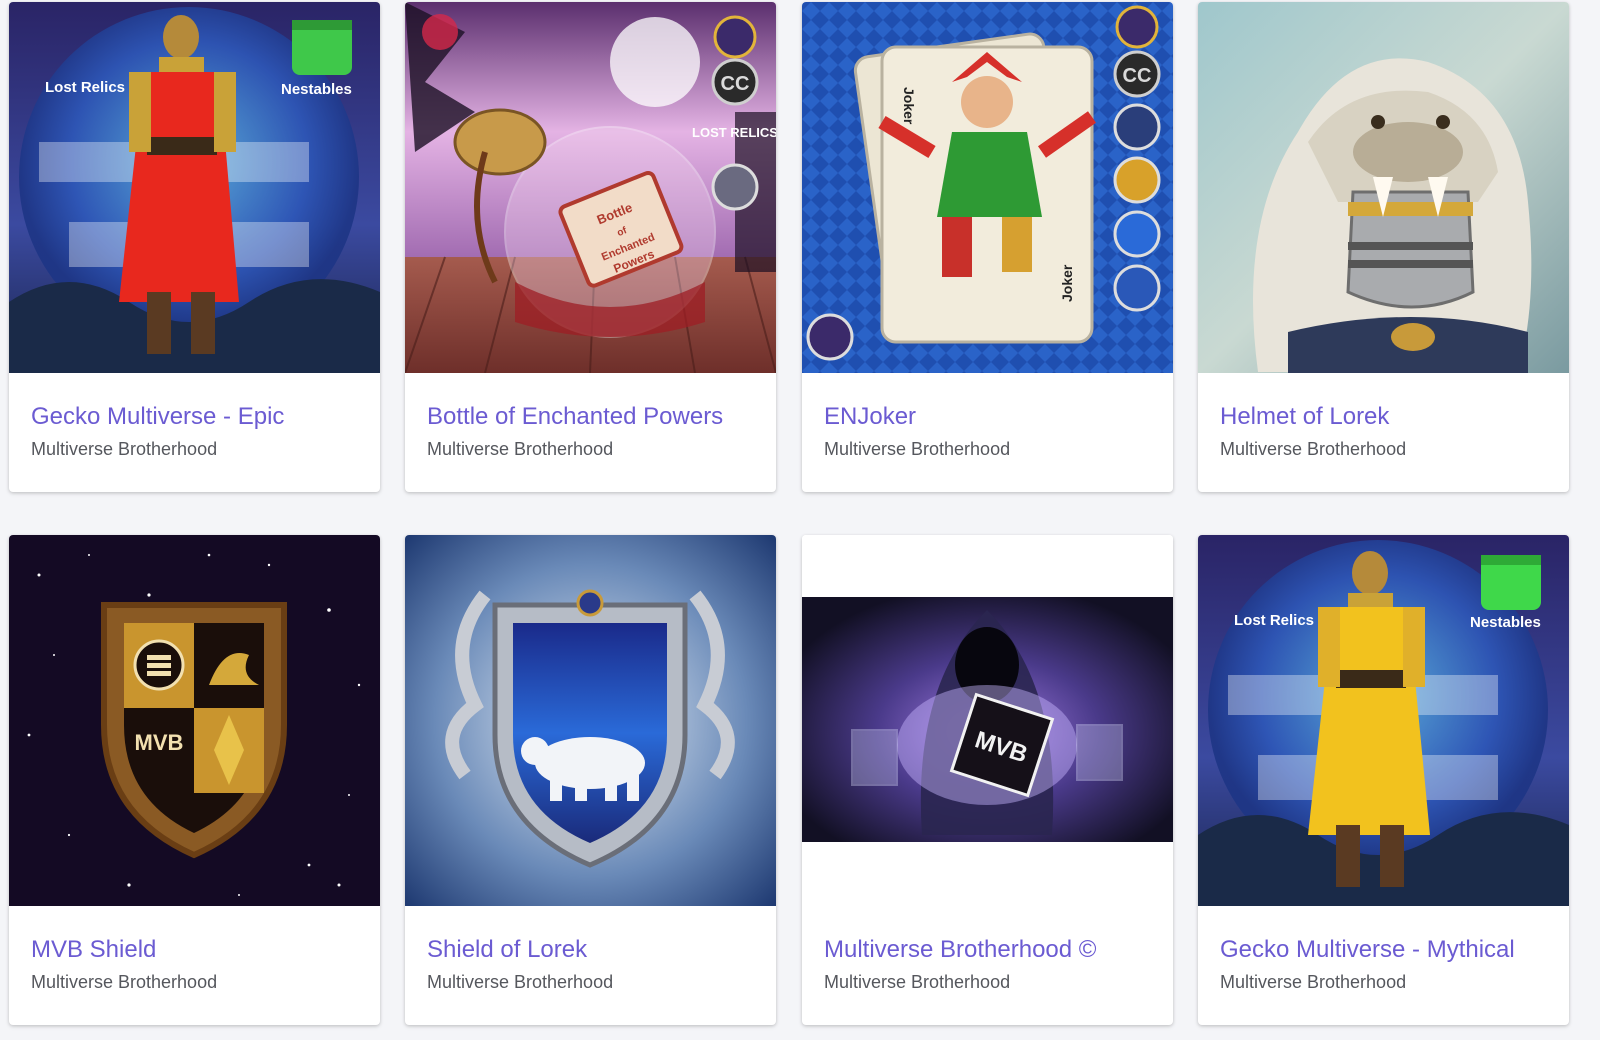 Image resolution: width=1600 pixels, height=1040 pixels. I want to click on nft-card-helmet-of-lorek: Helmet of Lorek Multiverse Brotherhood, so click(1383, 247).